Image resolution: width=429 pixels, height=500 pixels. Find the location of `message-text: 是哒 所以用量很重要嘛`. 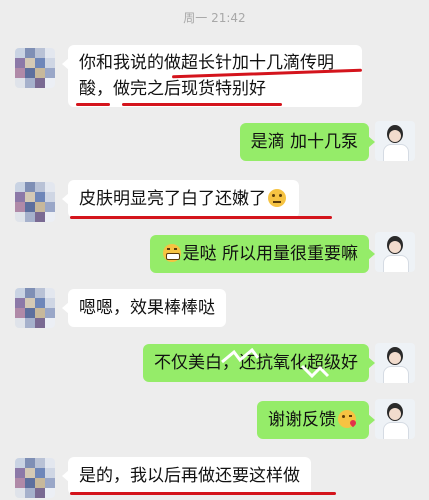

message-text: 是哒 所以用量很重要嘛 is located at coordinates (270, 254).